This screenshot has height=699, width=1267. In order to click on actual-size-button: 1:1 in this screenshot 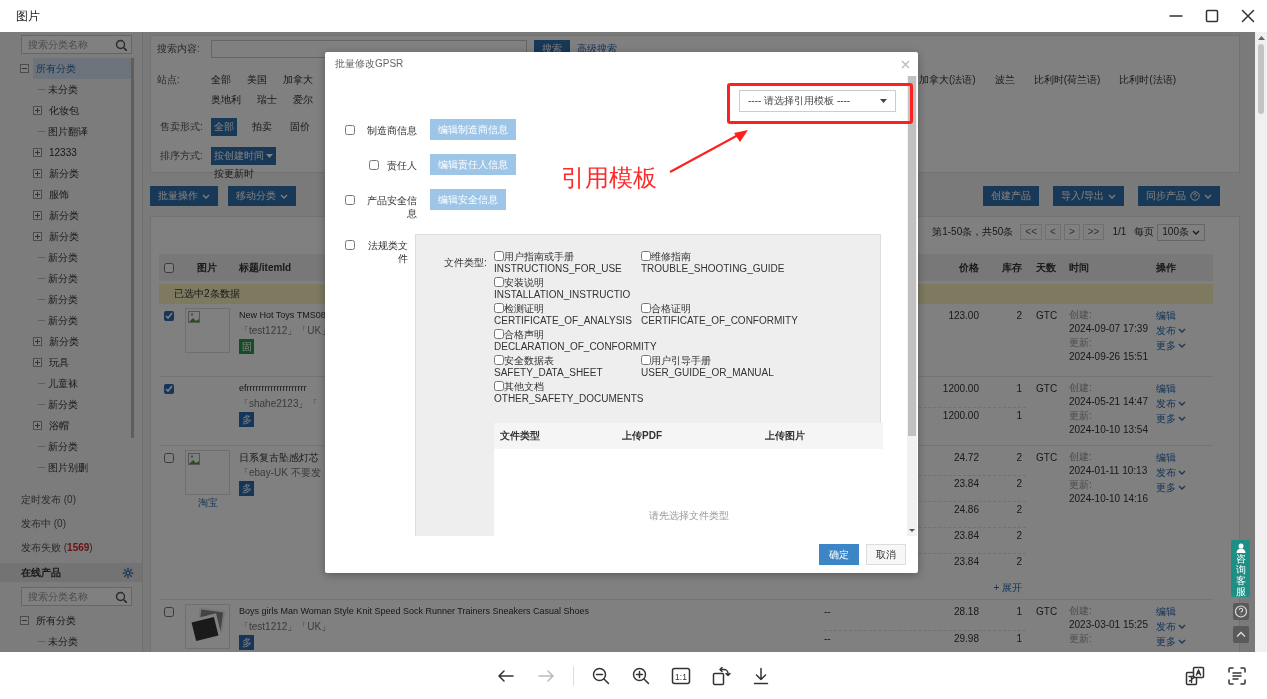, I will do `click(681, 675)`.